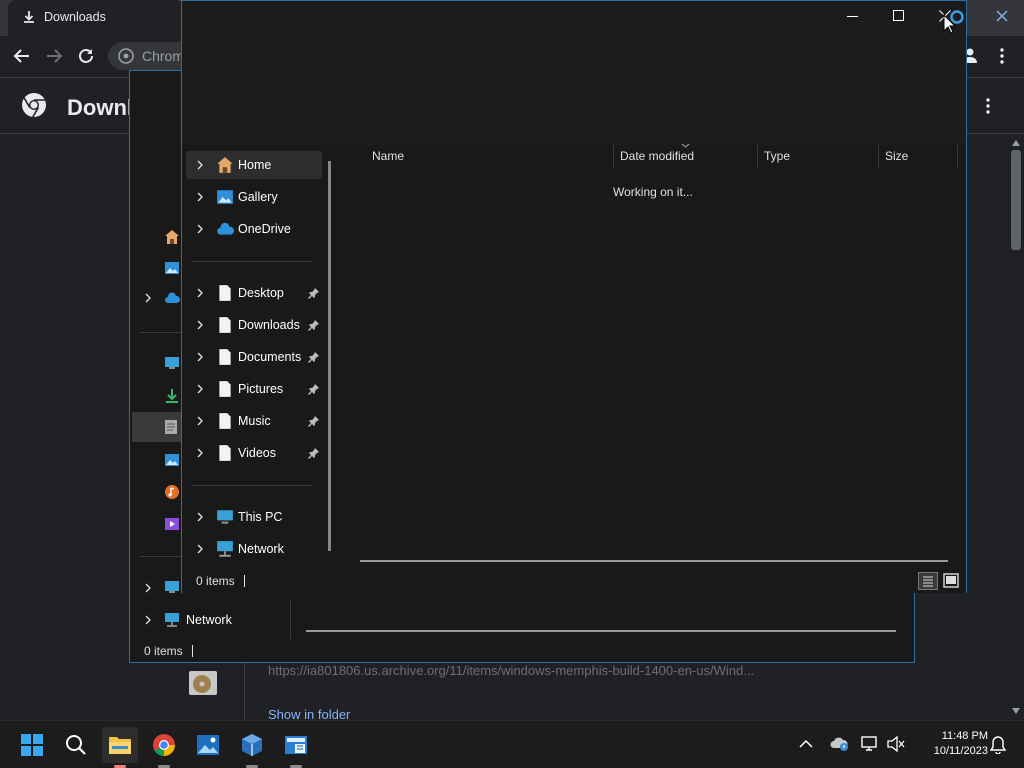 This screenshot has width=1024, height=768. Describe the element at coordinates (22, 56) in the screenshot. I see `back-icon` at that location.